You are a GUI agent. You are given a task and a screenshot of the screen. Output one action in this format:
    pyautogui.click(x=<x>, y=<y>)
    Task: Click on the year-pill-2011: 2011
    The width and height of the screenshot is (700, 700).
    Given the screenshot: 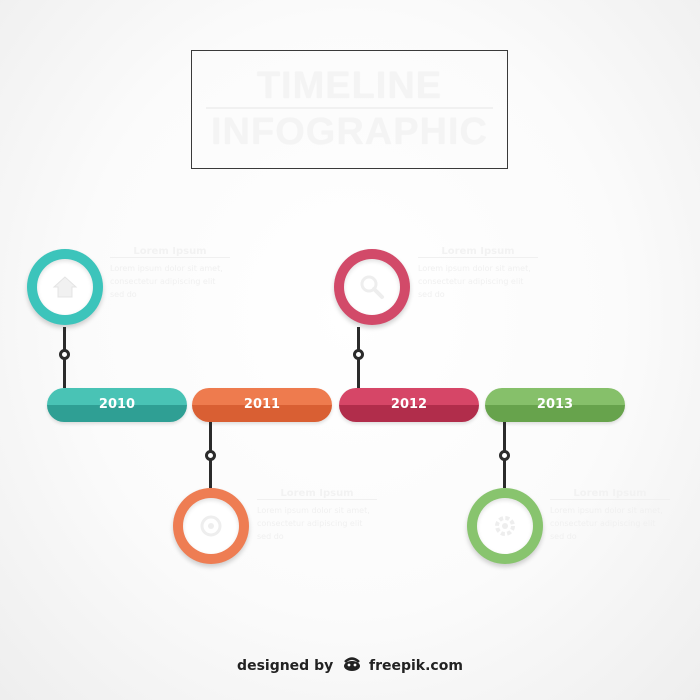 What is the action you would take?
    pyautogui.click(x=262, y=405)
    